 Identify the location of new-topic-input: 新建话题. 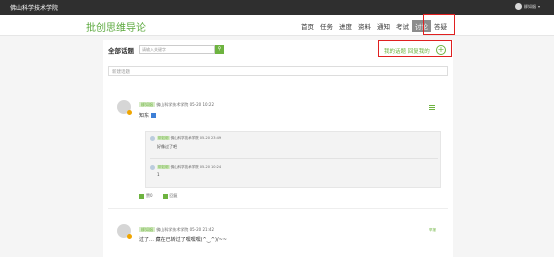
(278, 71).